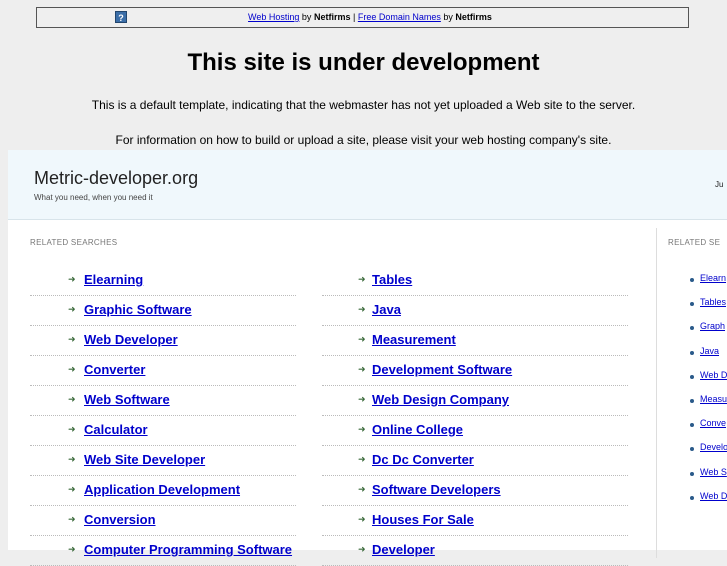  I want to click on list-item: ➜ Software Developers, so click(475, 491).